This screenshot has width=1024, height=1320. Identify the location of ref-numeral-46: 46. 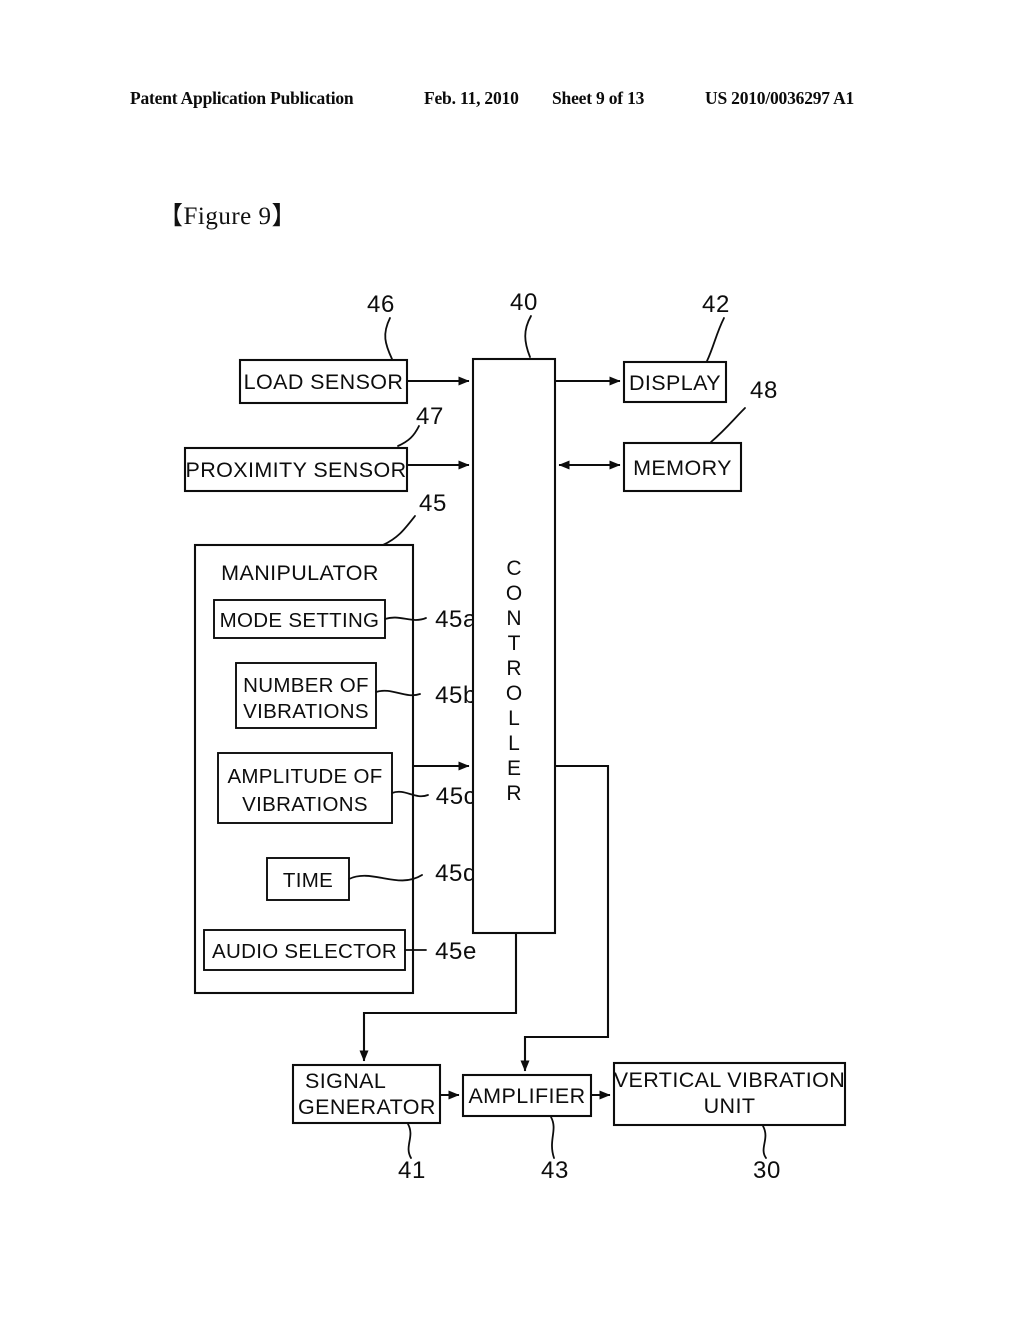
(381, 304).